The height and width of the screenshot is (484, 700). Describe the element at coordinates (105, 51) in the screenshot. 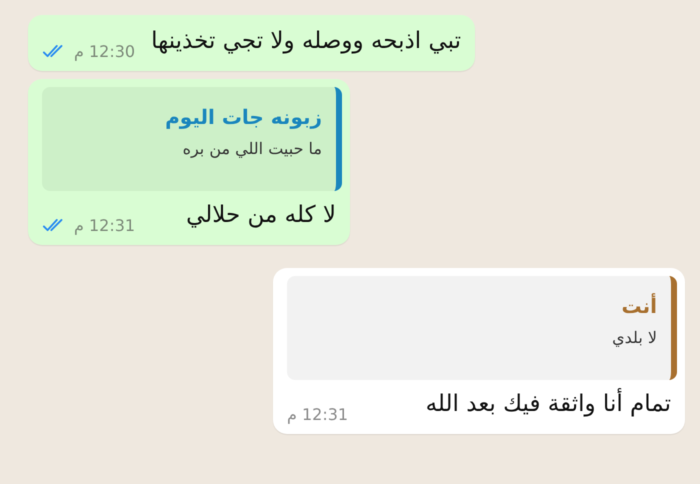

I see `message-time: 12:30 م` at that location.